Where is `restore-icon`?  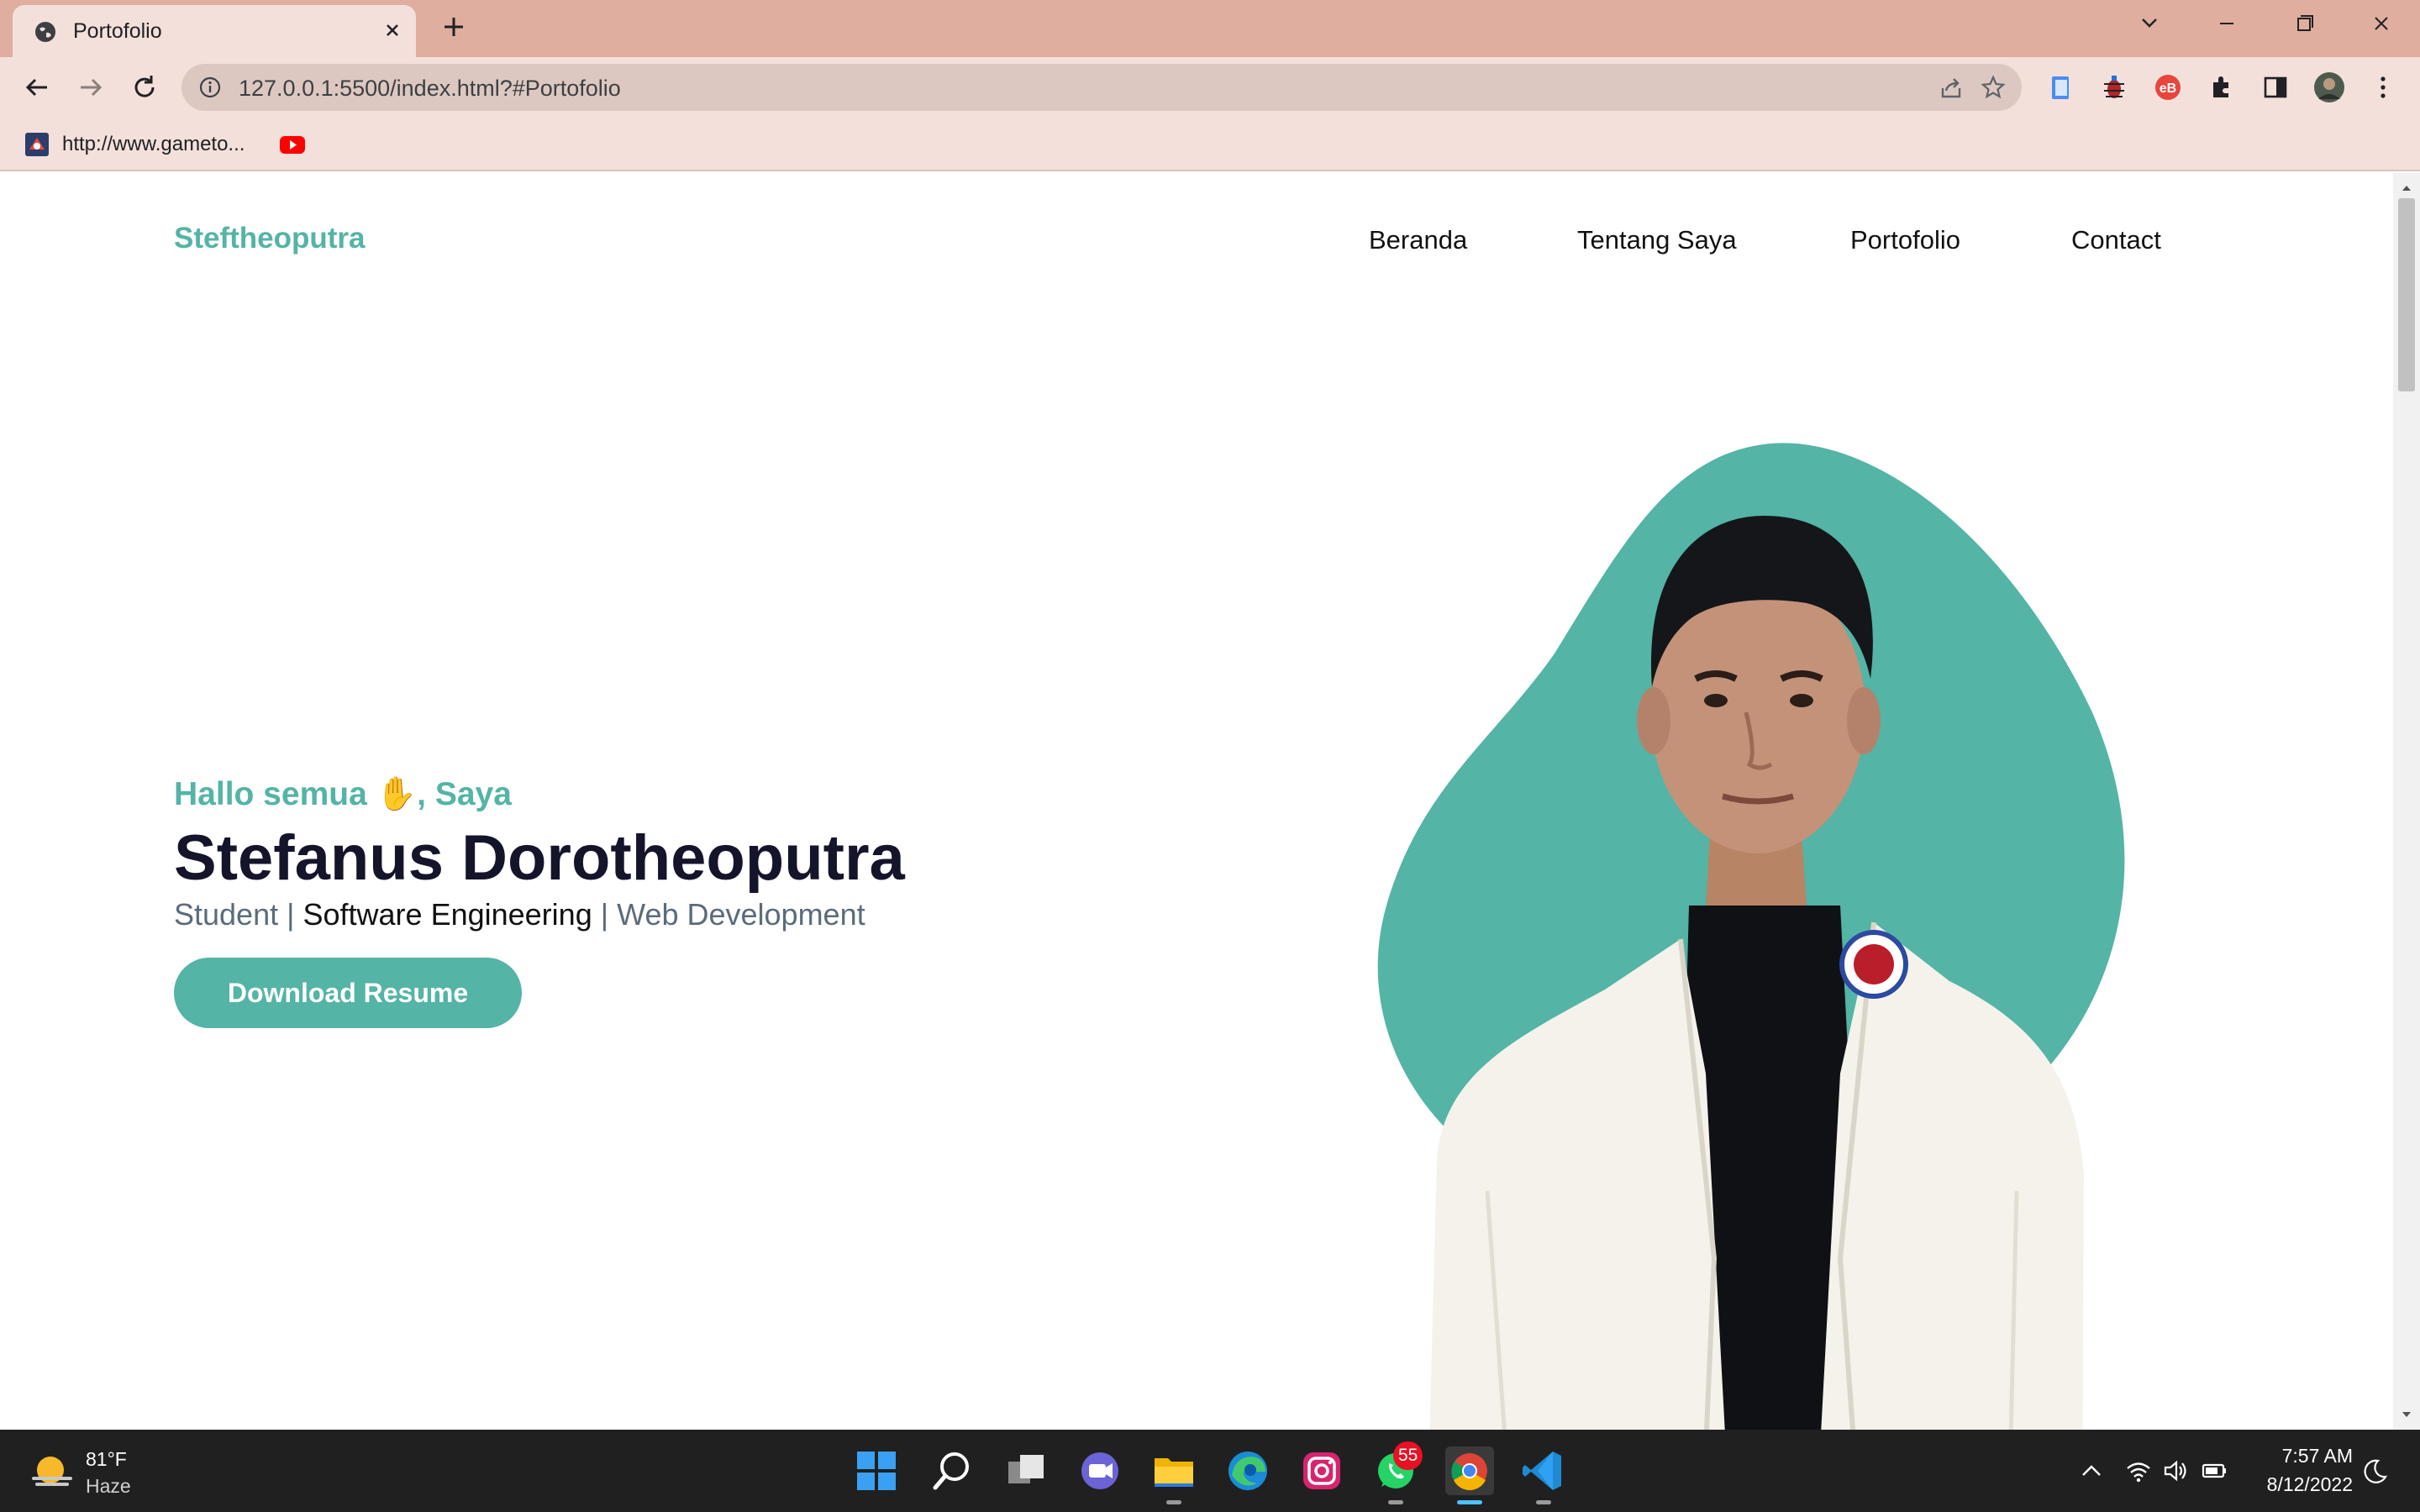
restore-icon is located at coordinates (2304, 23).